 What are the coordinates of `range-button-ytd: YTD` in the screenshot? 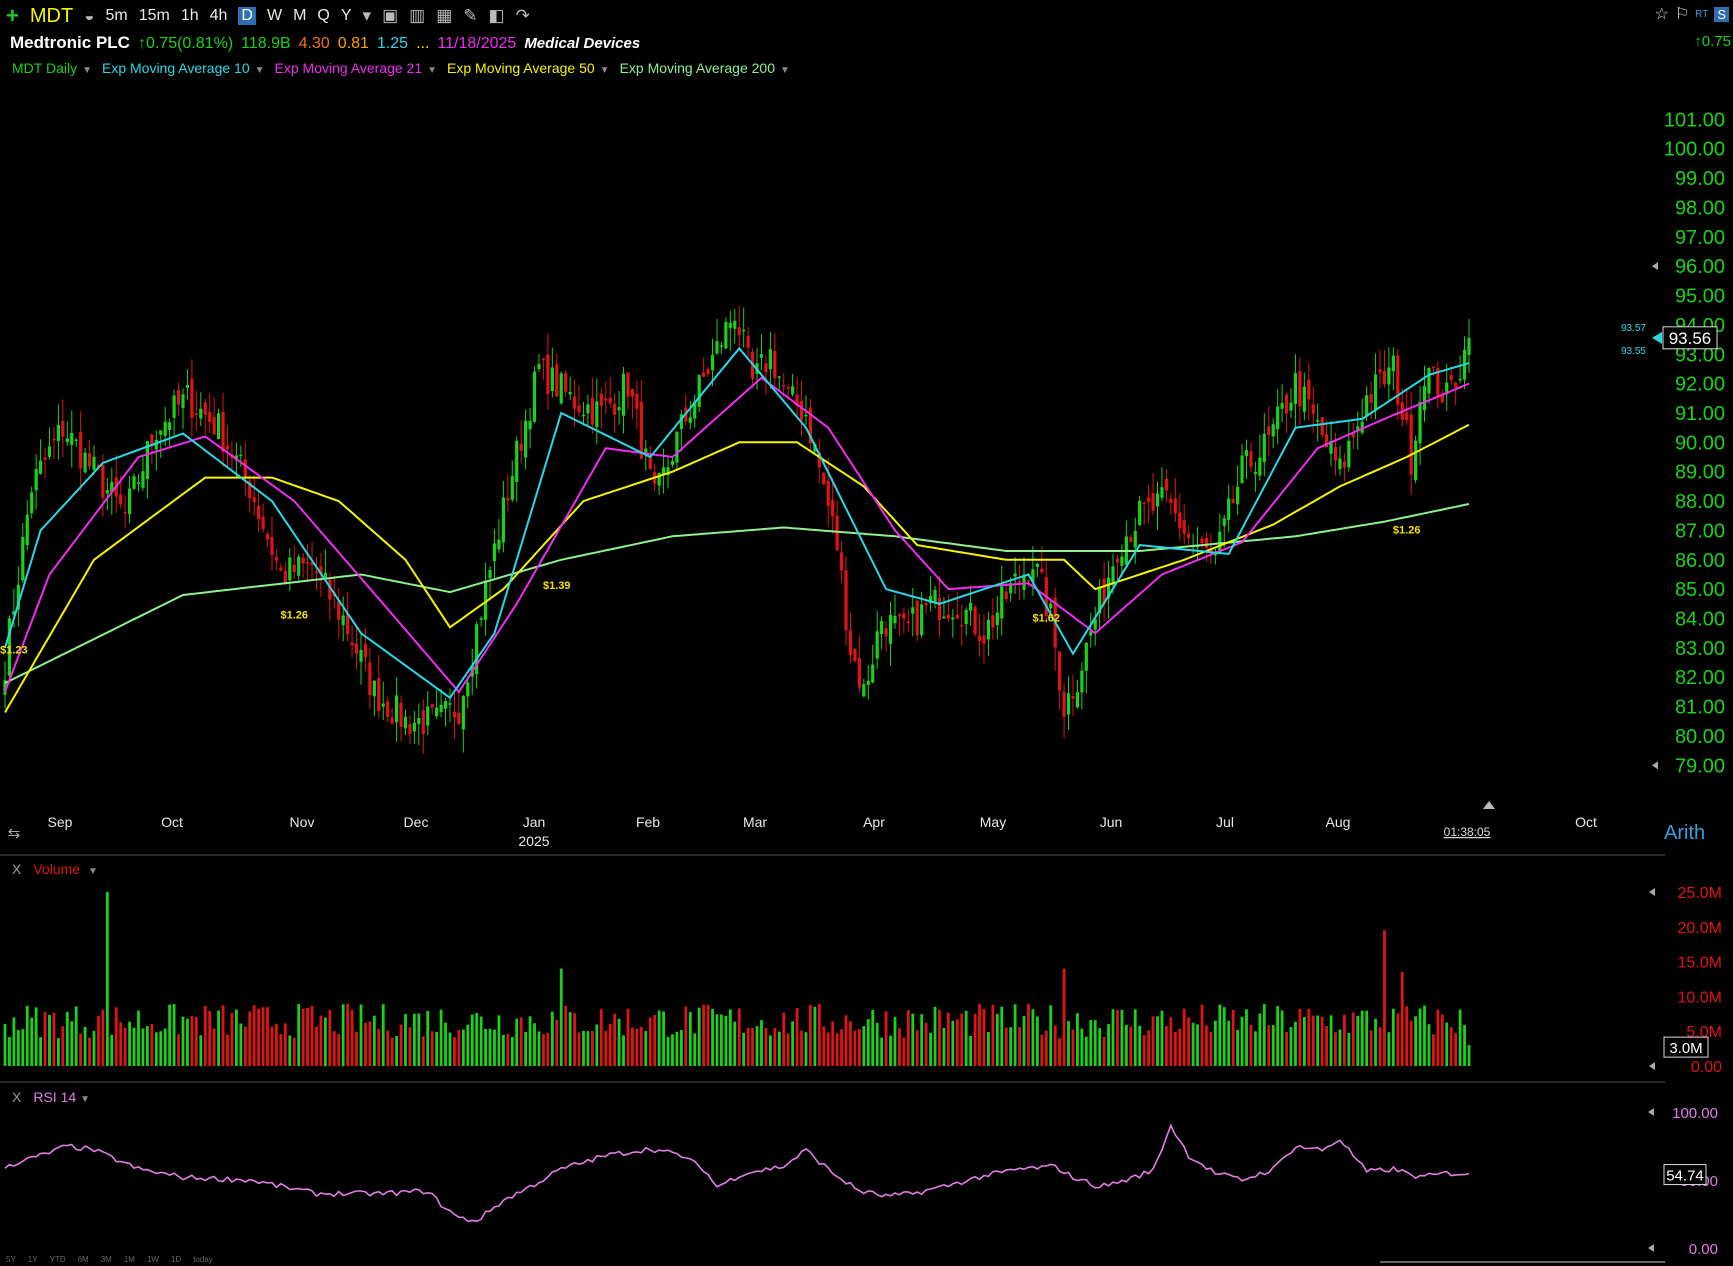 It's located at (58, 1259).